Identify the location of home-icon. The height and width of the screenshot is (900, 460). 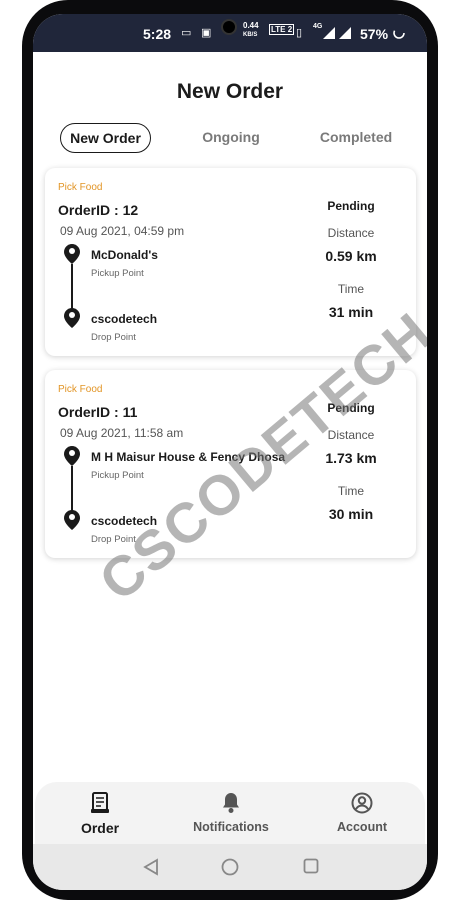
(230, 867).